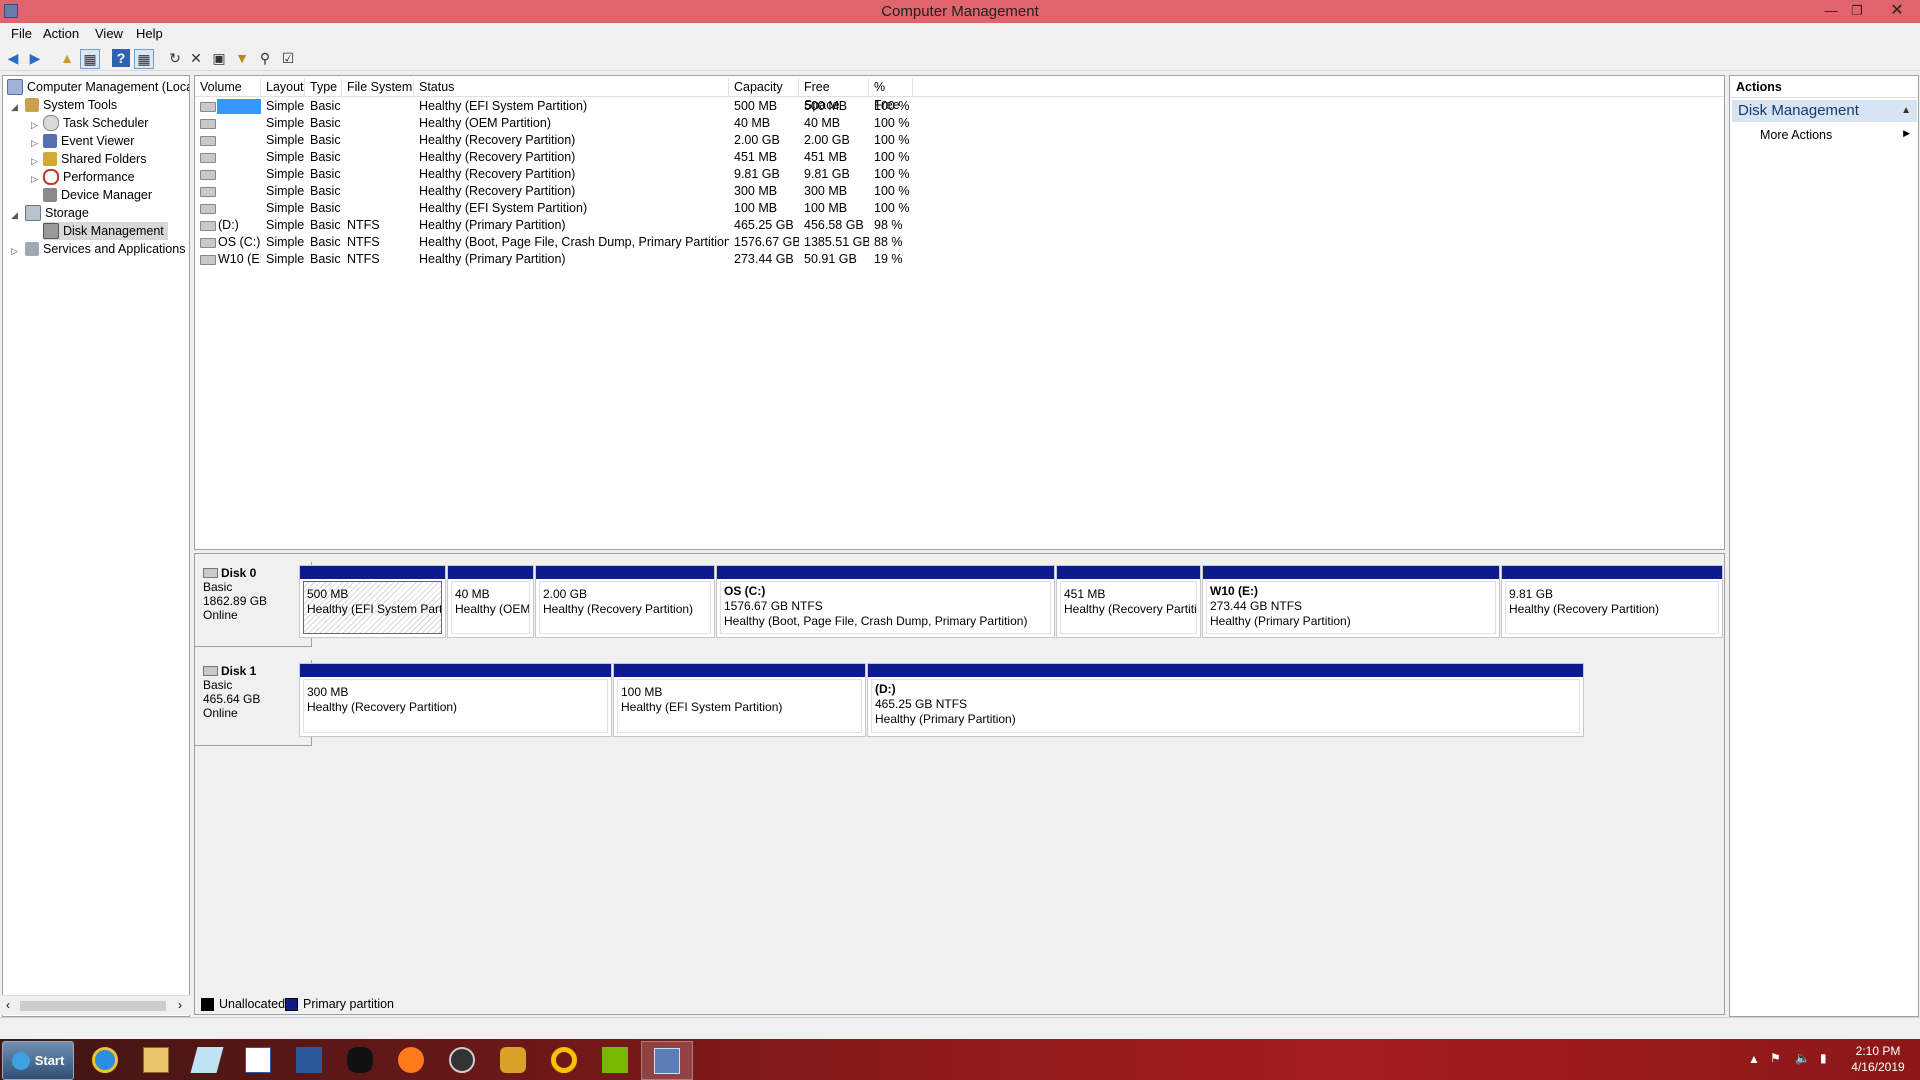 Image resolution: width=1920 pixels, height=1080 pixels. I want to click on open-folder-icon: ▼, so click(242, 58).